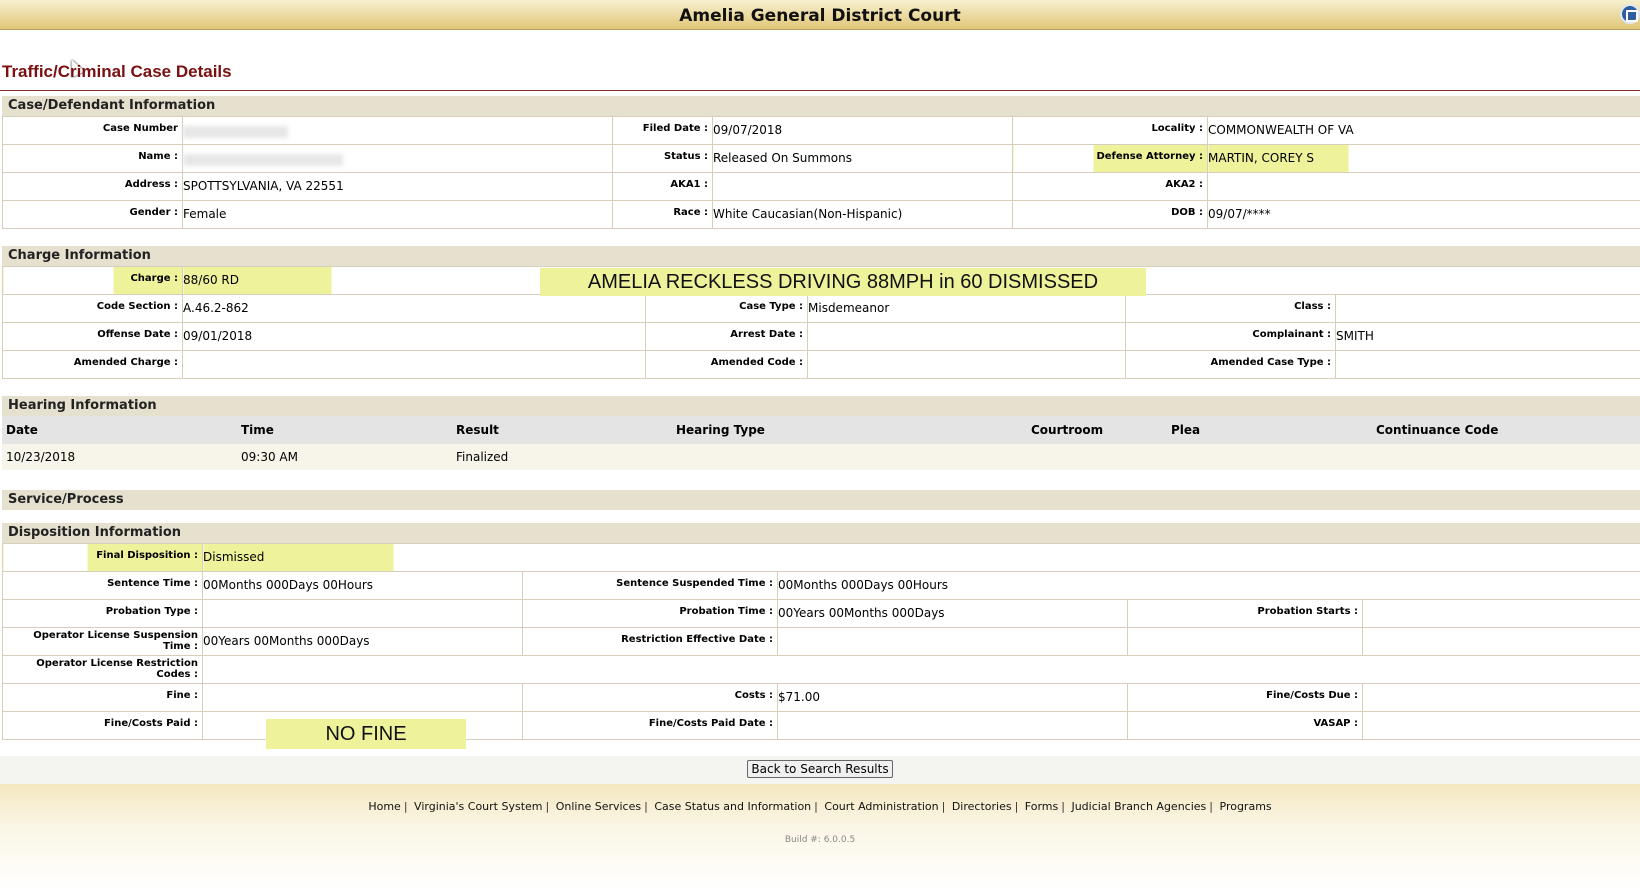  I want to click on final-disposition-label: Final Disposition :, so click(102, 557).